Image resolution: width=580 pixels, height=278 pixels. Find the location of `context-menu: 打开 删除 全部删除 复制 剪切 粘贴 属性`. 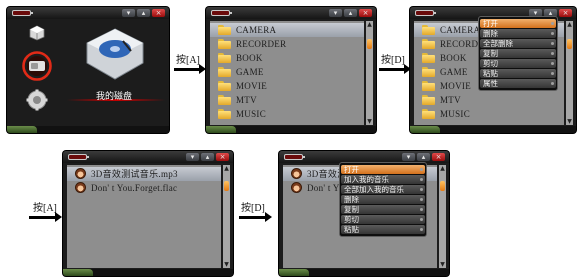

context-menu: 打开 删除 全部删除 复制 剪切 粘贴 属性 is located at coordinates (518, 53).